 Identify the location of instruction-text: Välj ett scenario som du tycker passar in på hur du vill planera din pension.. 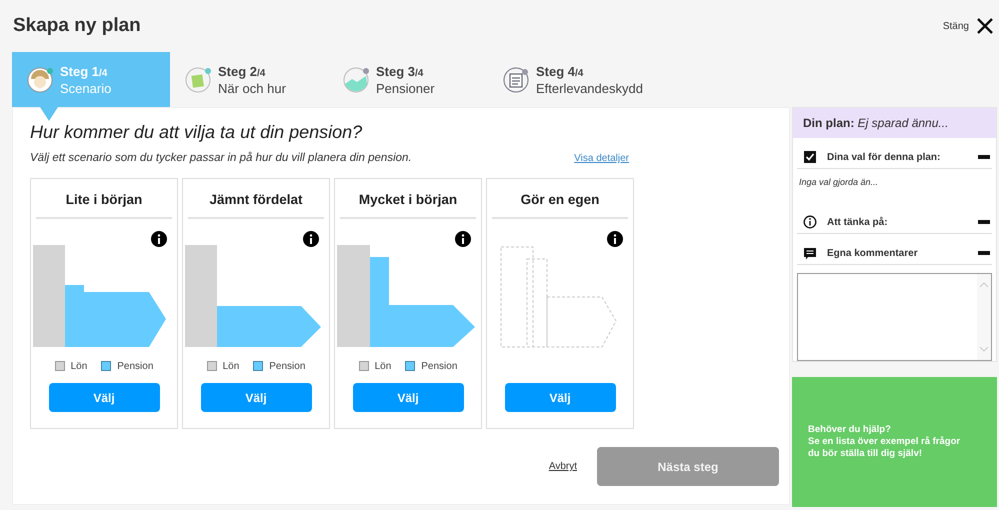
(221, 158).